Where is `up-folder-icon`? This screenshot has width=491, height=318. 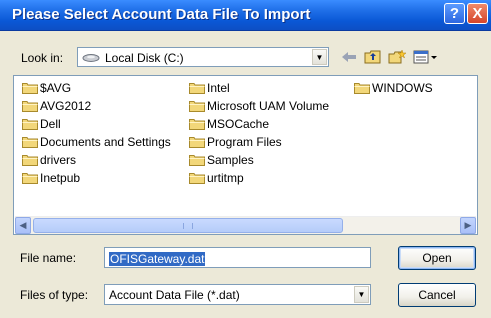 up-folder-icon is located at coordinates (373, 57).